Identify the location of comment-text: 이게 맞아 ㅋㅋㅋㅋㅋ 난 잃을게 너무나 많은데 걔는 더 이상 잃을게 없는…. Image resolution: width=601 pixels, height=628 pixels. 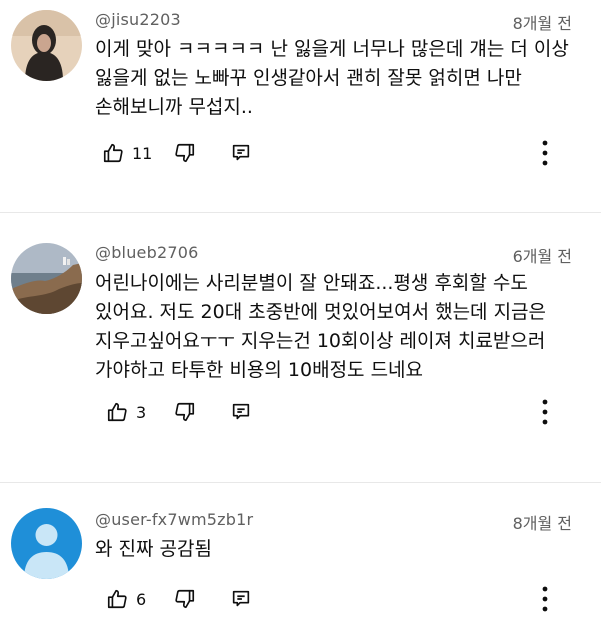
(332, 78).